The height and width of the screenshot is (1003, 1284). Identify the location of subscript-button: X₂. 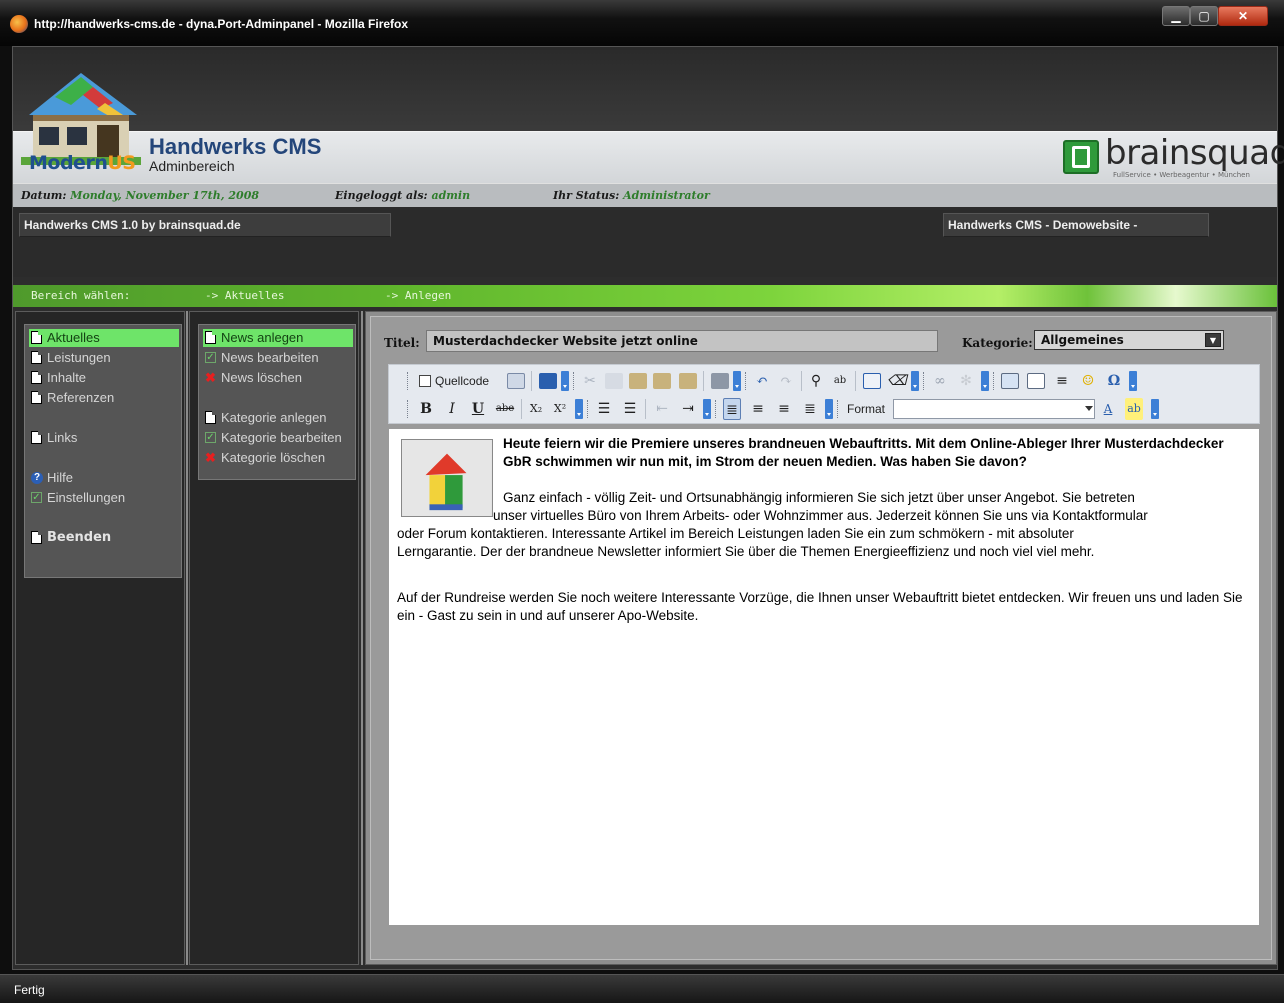
(536, 409).